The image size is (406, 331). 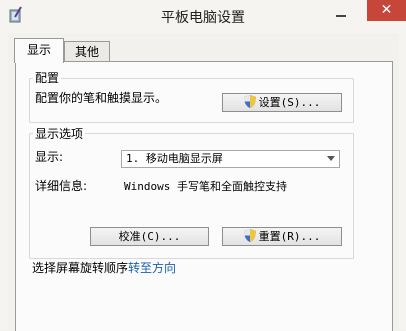 What do you see at coordinates (80, 268) in the screenshot?
I see `rotation-prefix: 选择屏幕旋转顺序` at bounding box center [80, 268].